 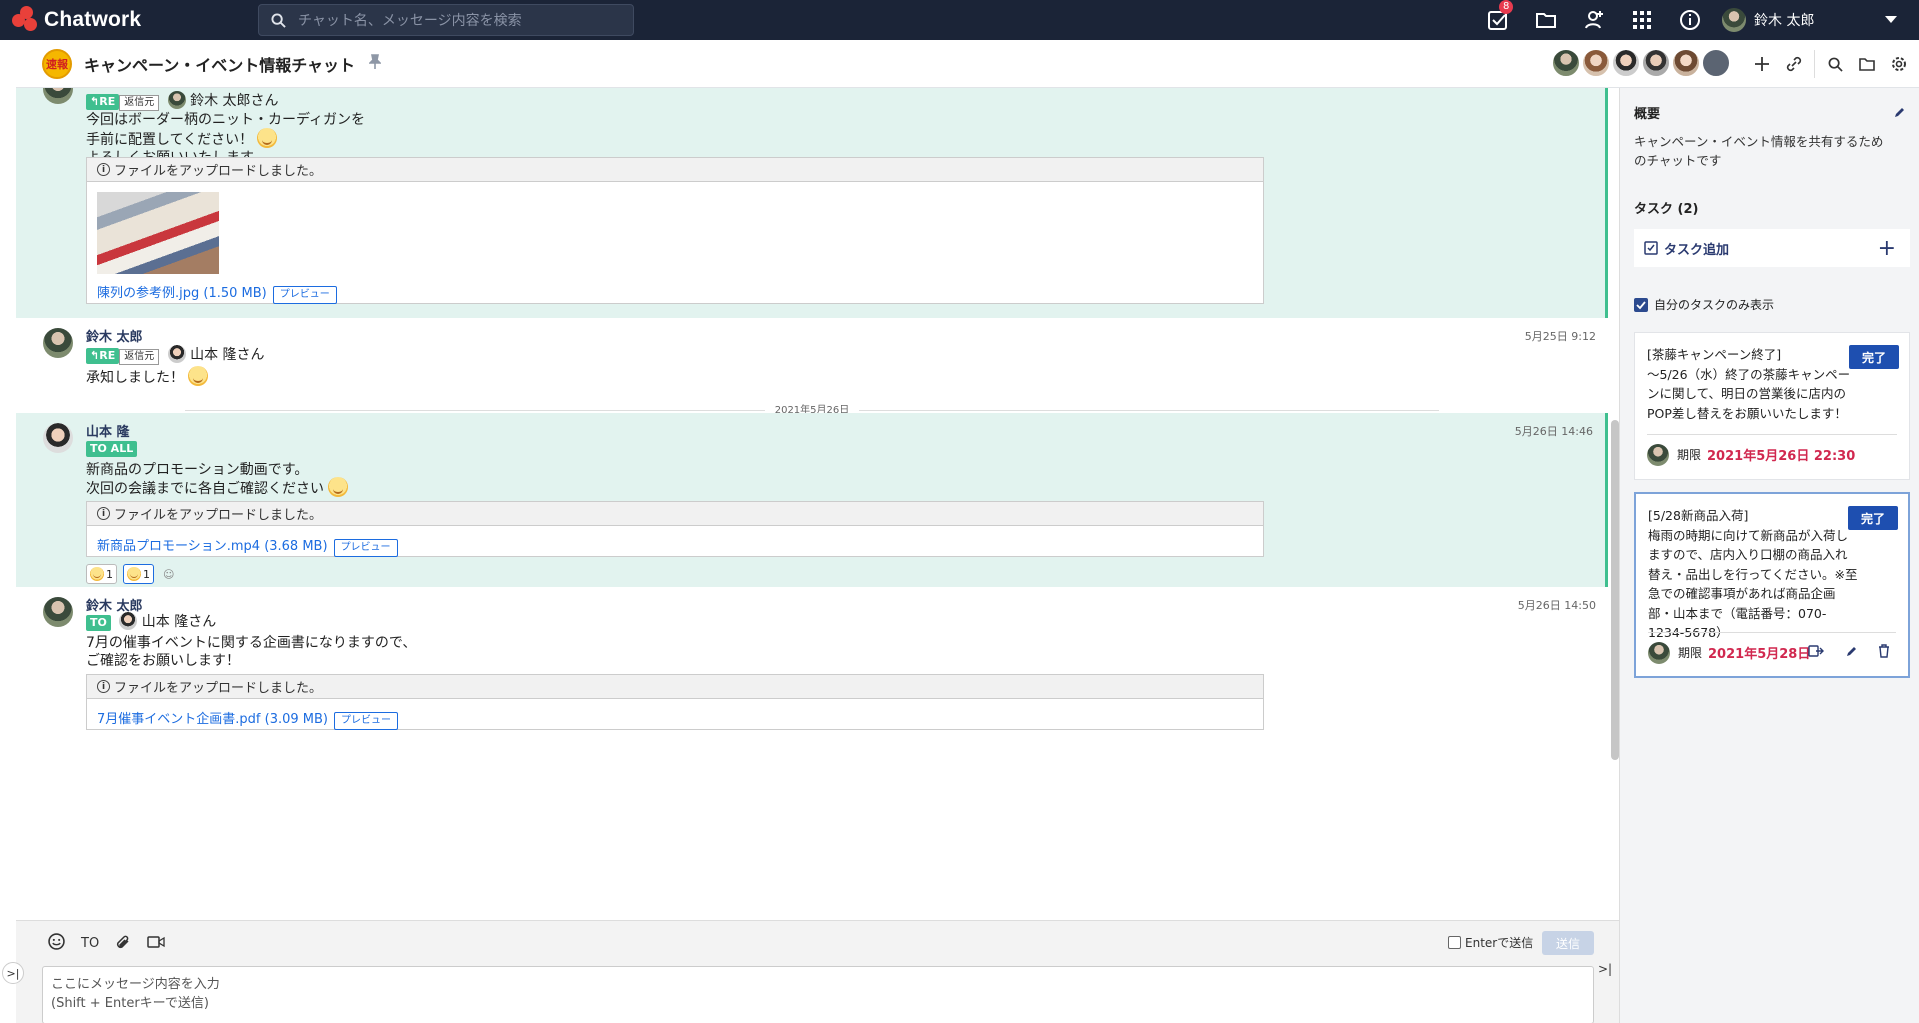 I want to click on message-text: 7月の催事イベントに関する企画書になりますので、, so click(x=251, y=643).